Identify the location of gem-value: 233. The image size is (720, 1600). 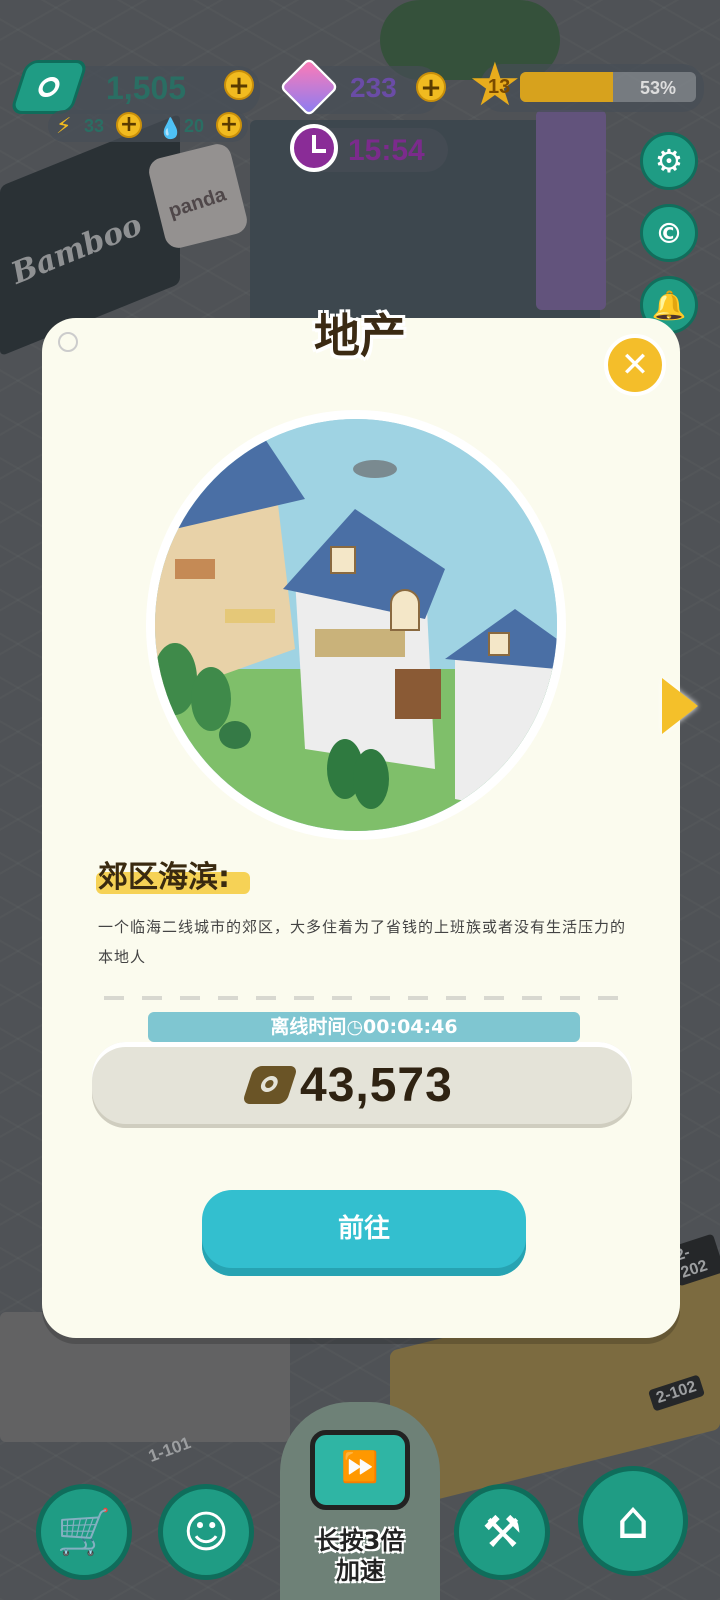
(373, 87).